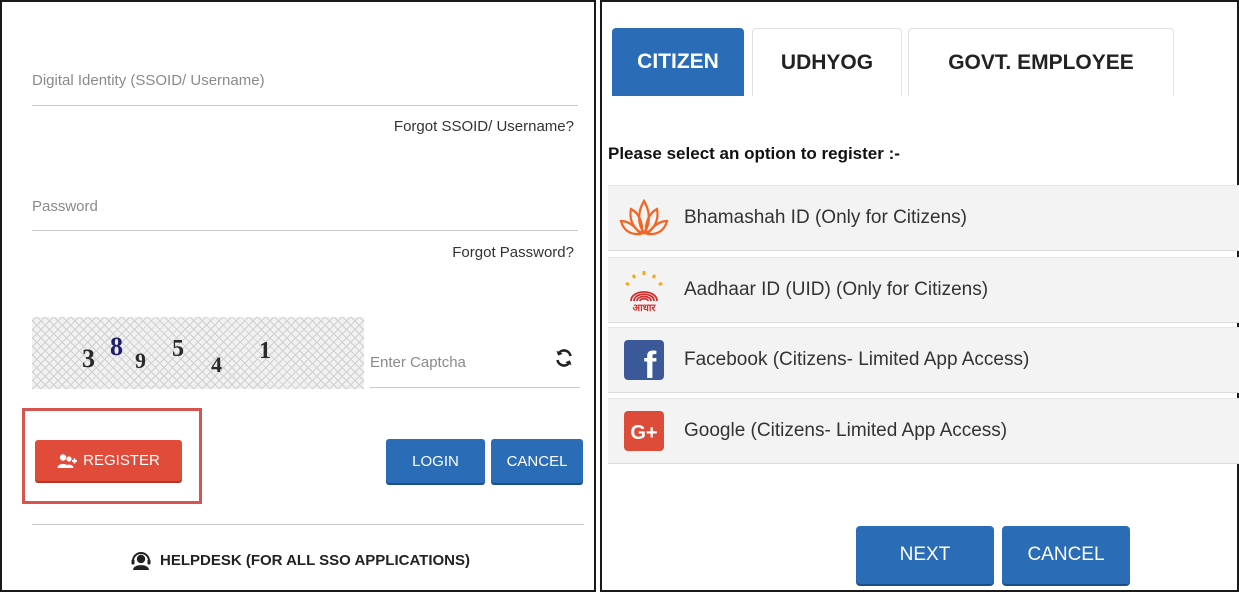 The height and width of the screenshot is (592, 1239). I want to click on facebook-icon-text: f, so click(650, 363).